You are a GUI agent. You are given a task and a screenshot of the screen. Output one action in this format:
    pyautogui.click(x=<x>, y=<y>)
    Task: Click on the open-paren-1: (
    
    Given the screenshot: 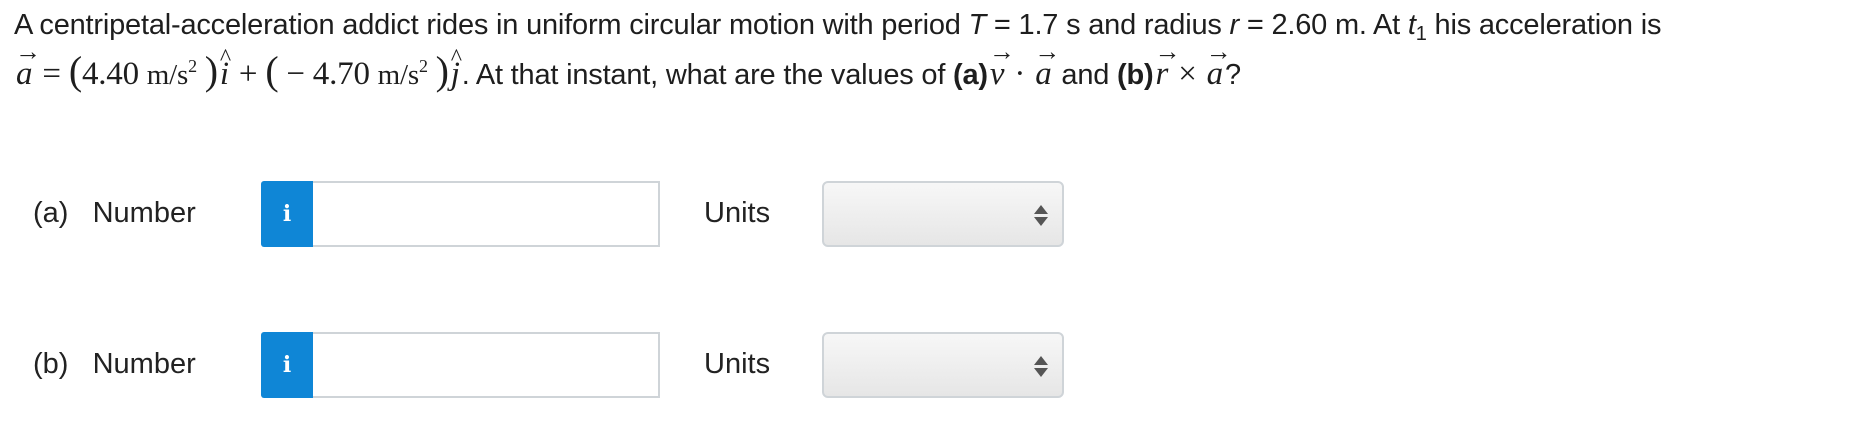 What is the action you would take?
    pyautogui.click(x=75, y=70)
    